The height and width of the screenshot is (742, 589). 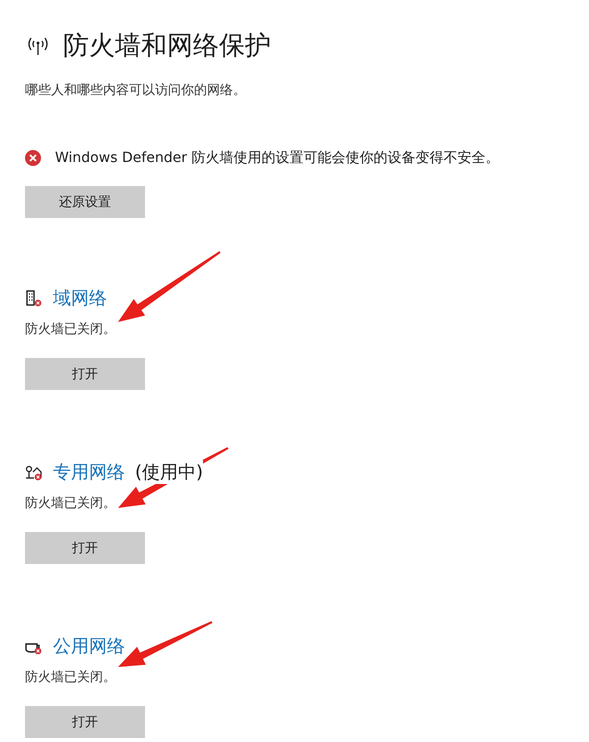 I want to click on page-subtitle: 哪些人和哪些内容可以访问你的网络。, so click(x=136, y=90).